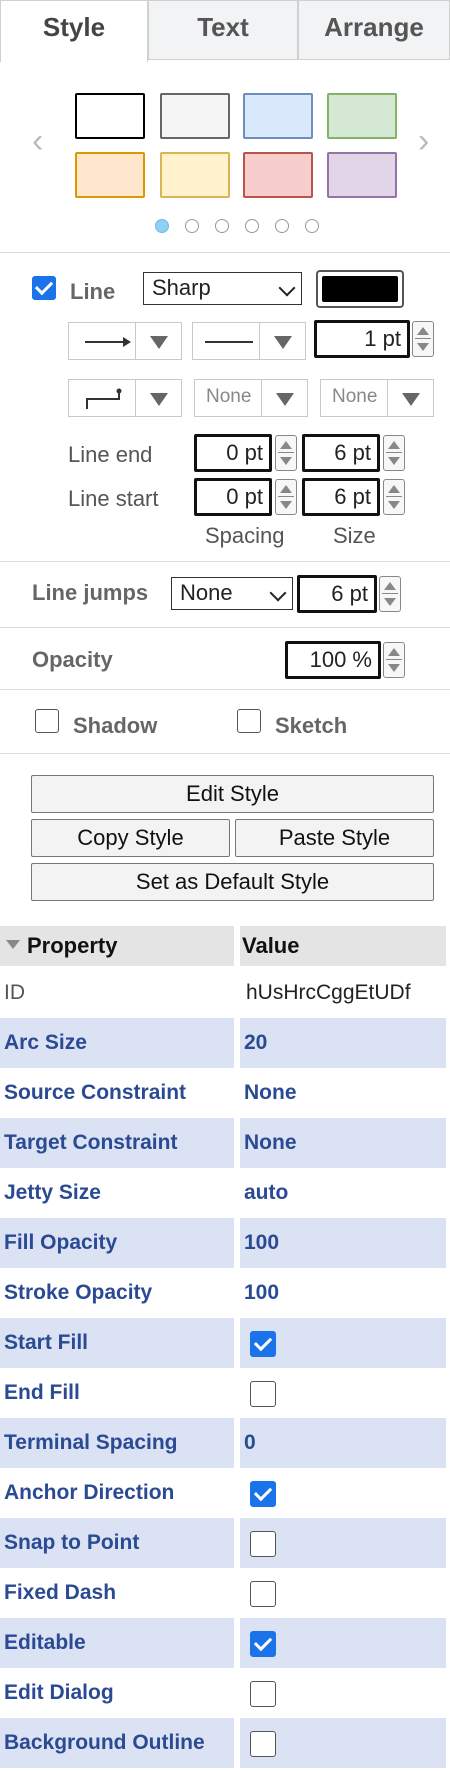 The image size is (450, 1771). What do you see at coordinates (233, 453) in the screenshot?
I see `line-end-spacing-input: 0 pt` at bounding box center [233, 453].